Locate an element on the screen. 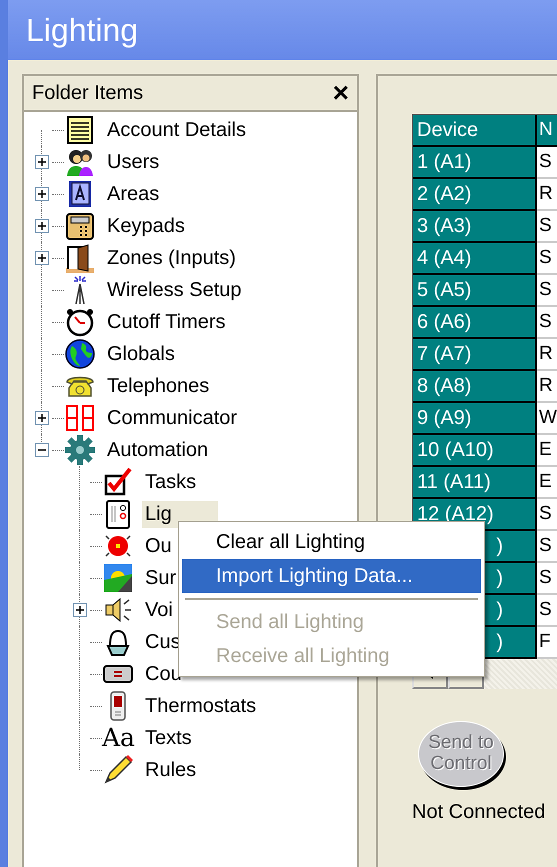 This screenshot has height=867, width=557. table-cell: F is located at coordinates (547, 643).